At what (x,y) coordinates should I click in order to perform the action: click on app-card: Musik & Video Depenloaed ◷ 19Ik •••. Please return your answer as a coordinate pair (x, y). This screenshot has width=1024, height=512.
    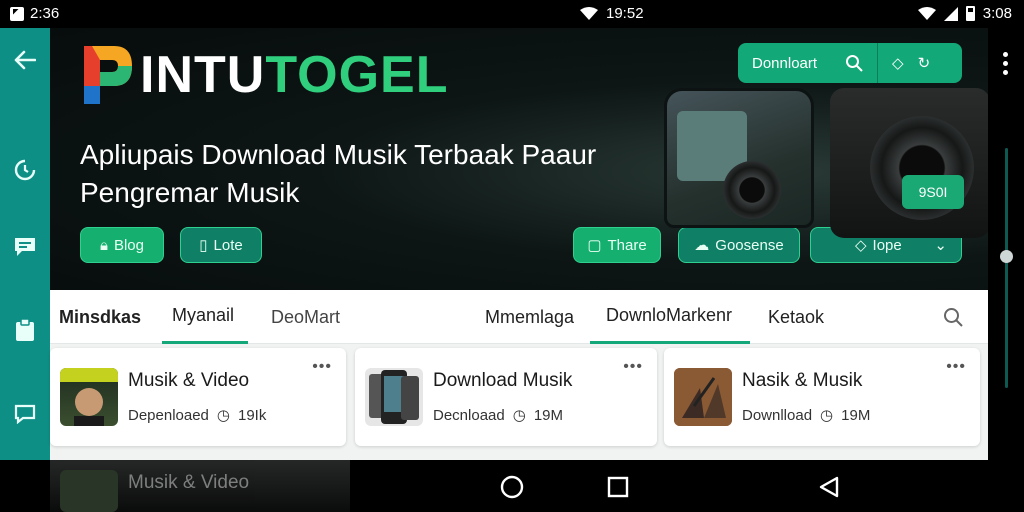
    Looking at the image, I should click on (198, 397).